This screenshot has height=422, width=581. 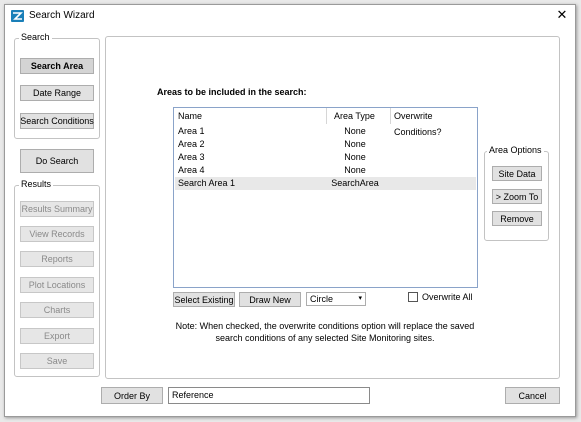 What do you see at coordinates (532, 395) in the screenshot?
I see `cancel-button: Cancel` at bounding box center [532, 395].